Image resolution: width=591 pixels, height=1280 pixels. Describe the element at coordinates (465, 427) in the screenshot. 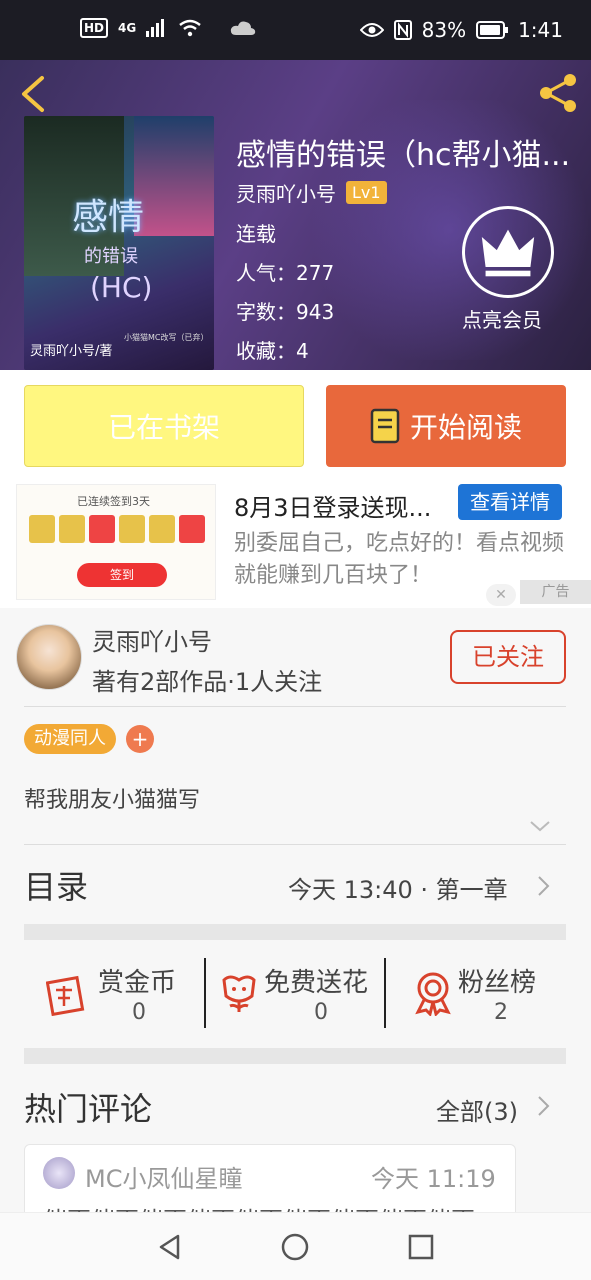

I see `start-reading-label: 开始阅读` at that location.